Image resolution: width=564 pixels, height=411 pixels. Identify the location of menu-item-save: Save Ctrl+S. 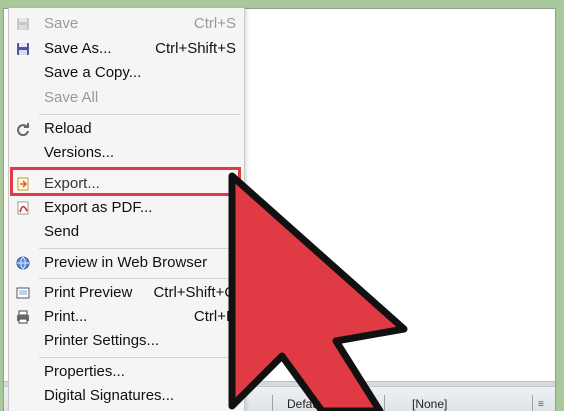
(126, 24).